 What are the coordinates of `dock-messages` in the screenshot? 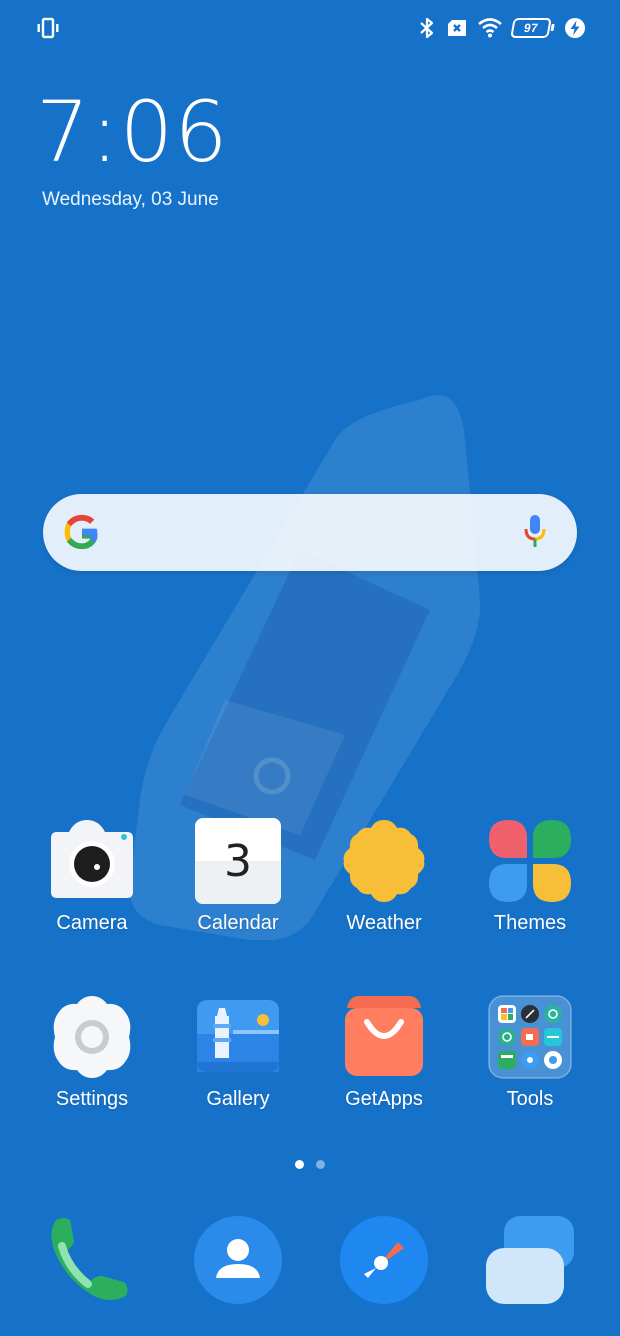 It's located at (530, 1260).